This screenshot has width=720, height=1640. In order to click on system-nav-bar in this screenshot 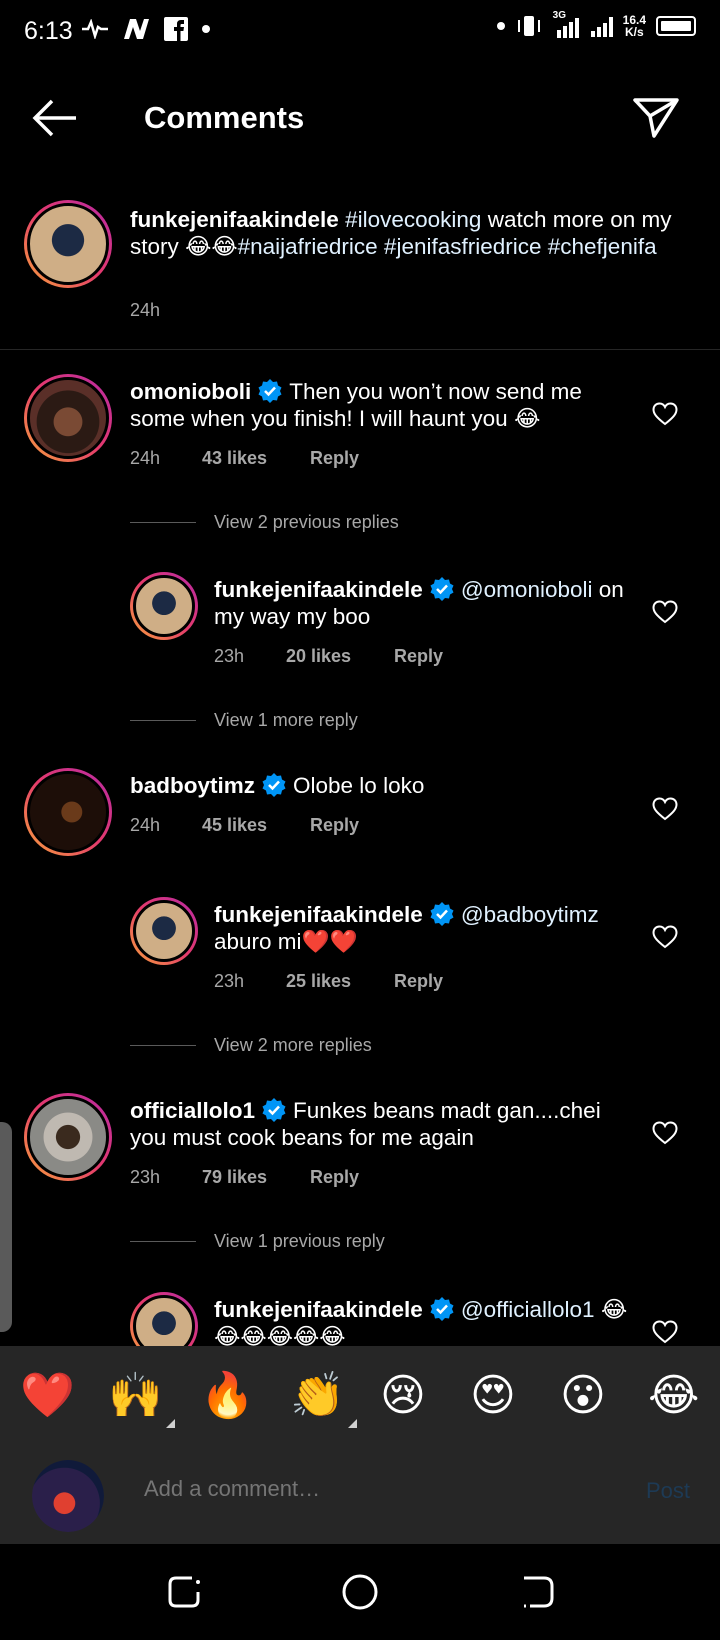, I will do `click(360, 1592)`.